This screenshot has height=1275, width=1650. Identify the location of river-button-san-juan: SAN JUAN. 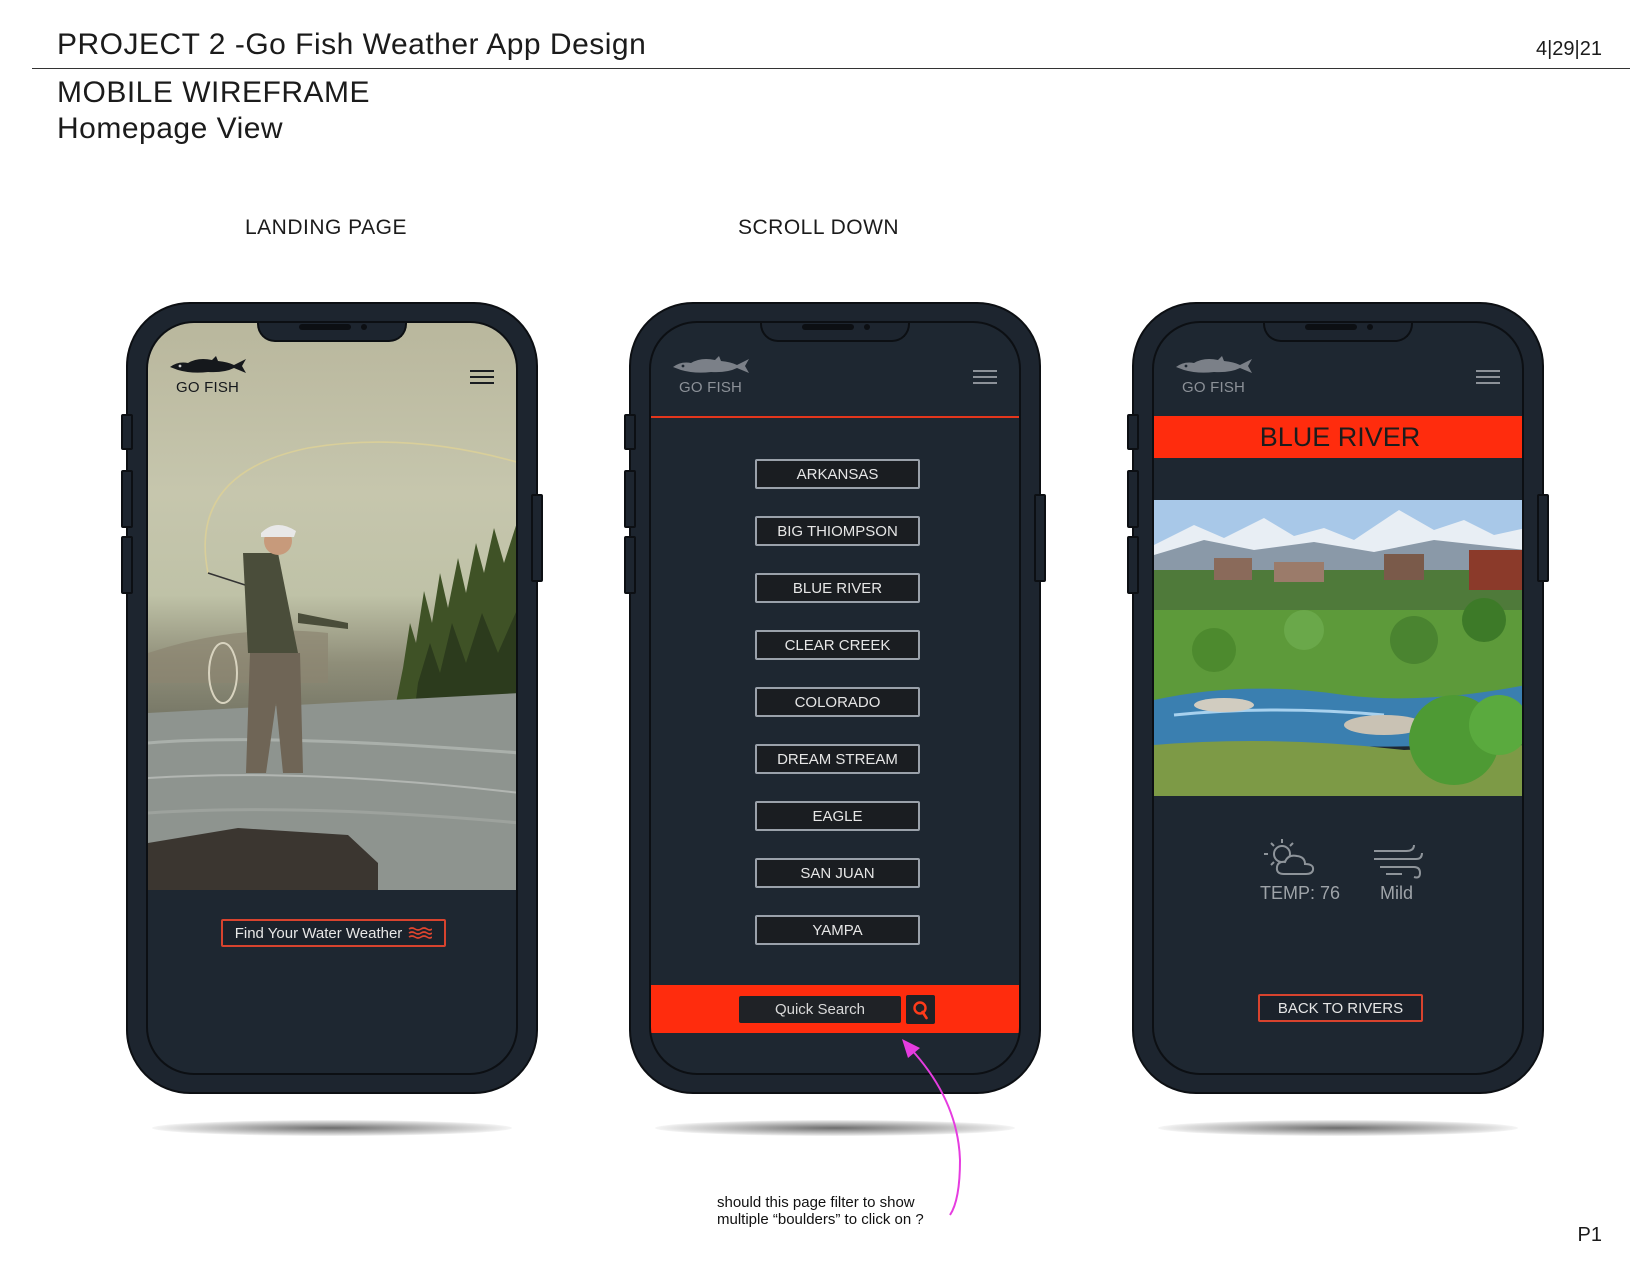
(837, 873).